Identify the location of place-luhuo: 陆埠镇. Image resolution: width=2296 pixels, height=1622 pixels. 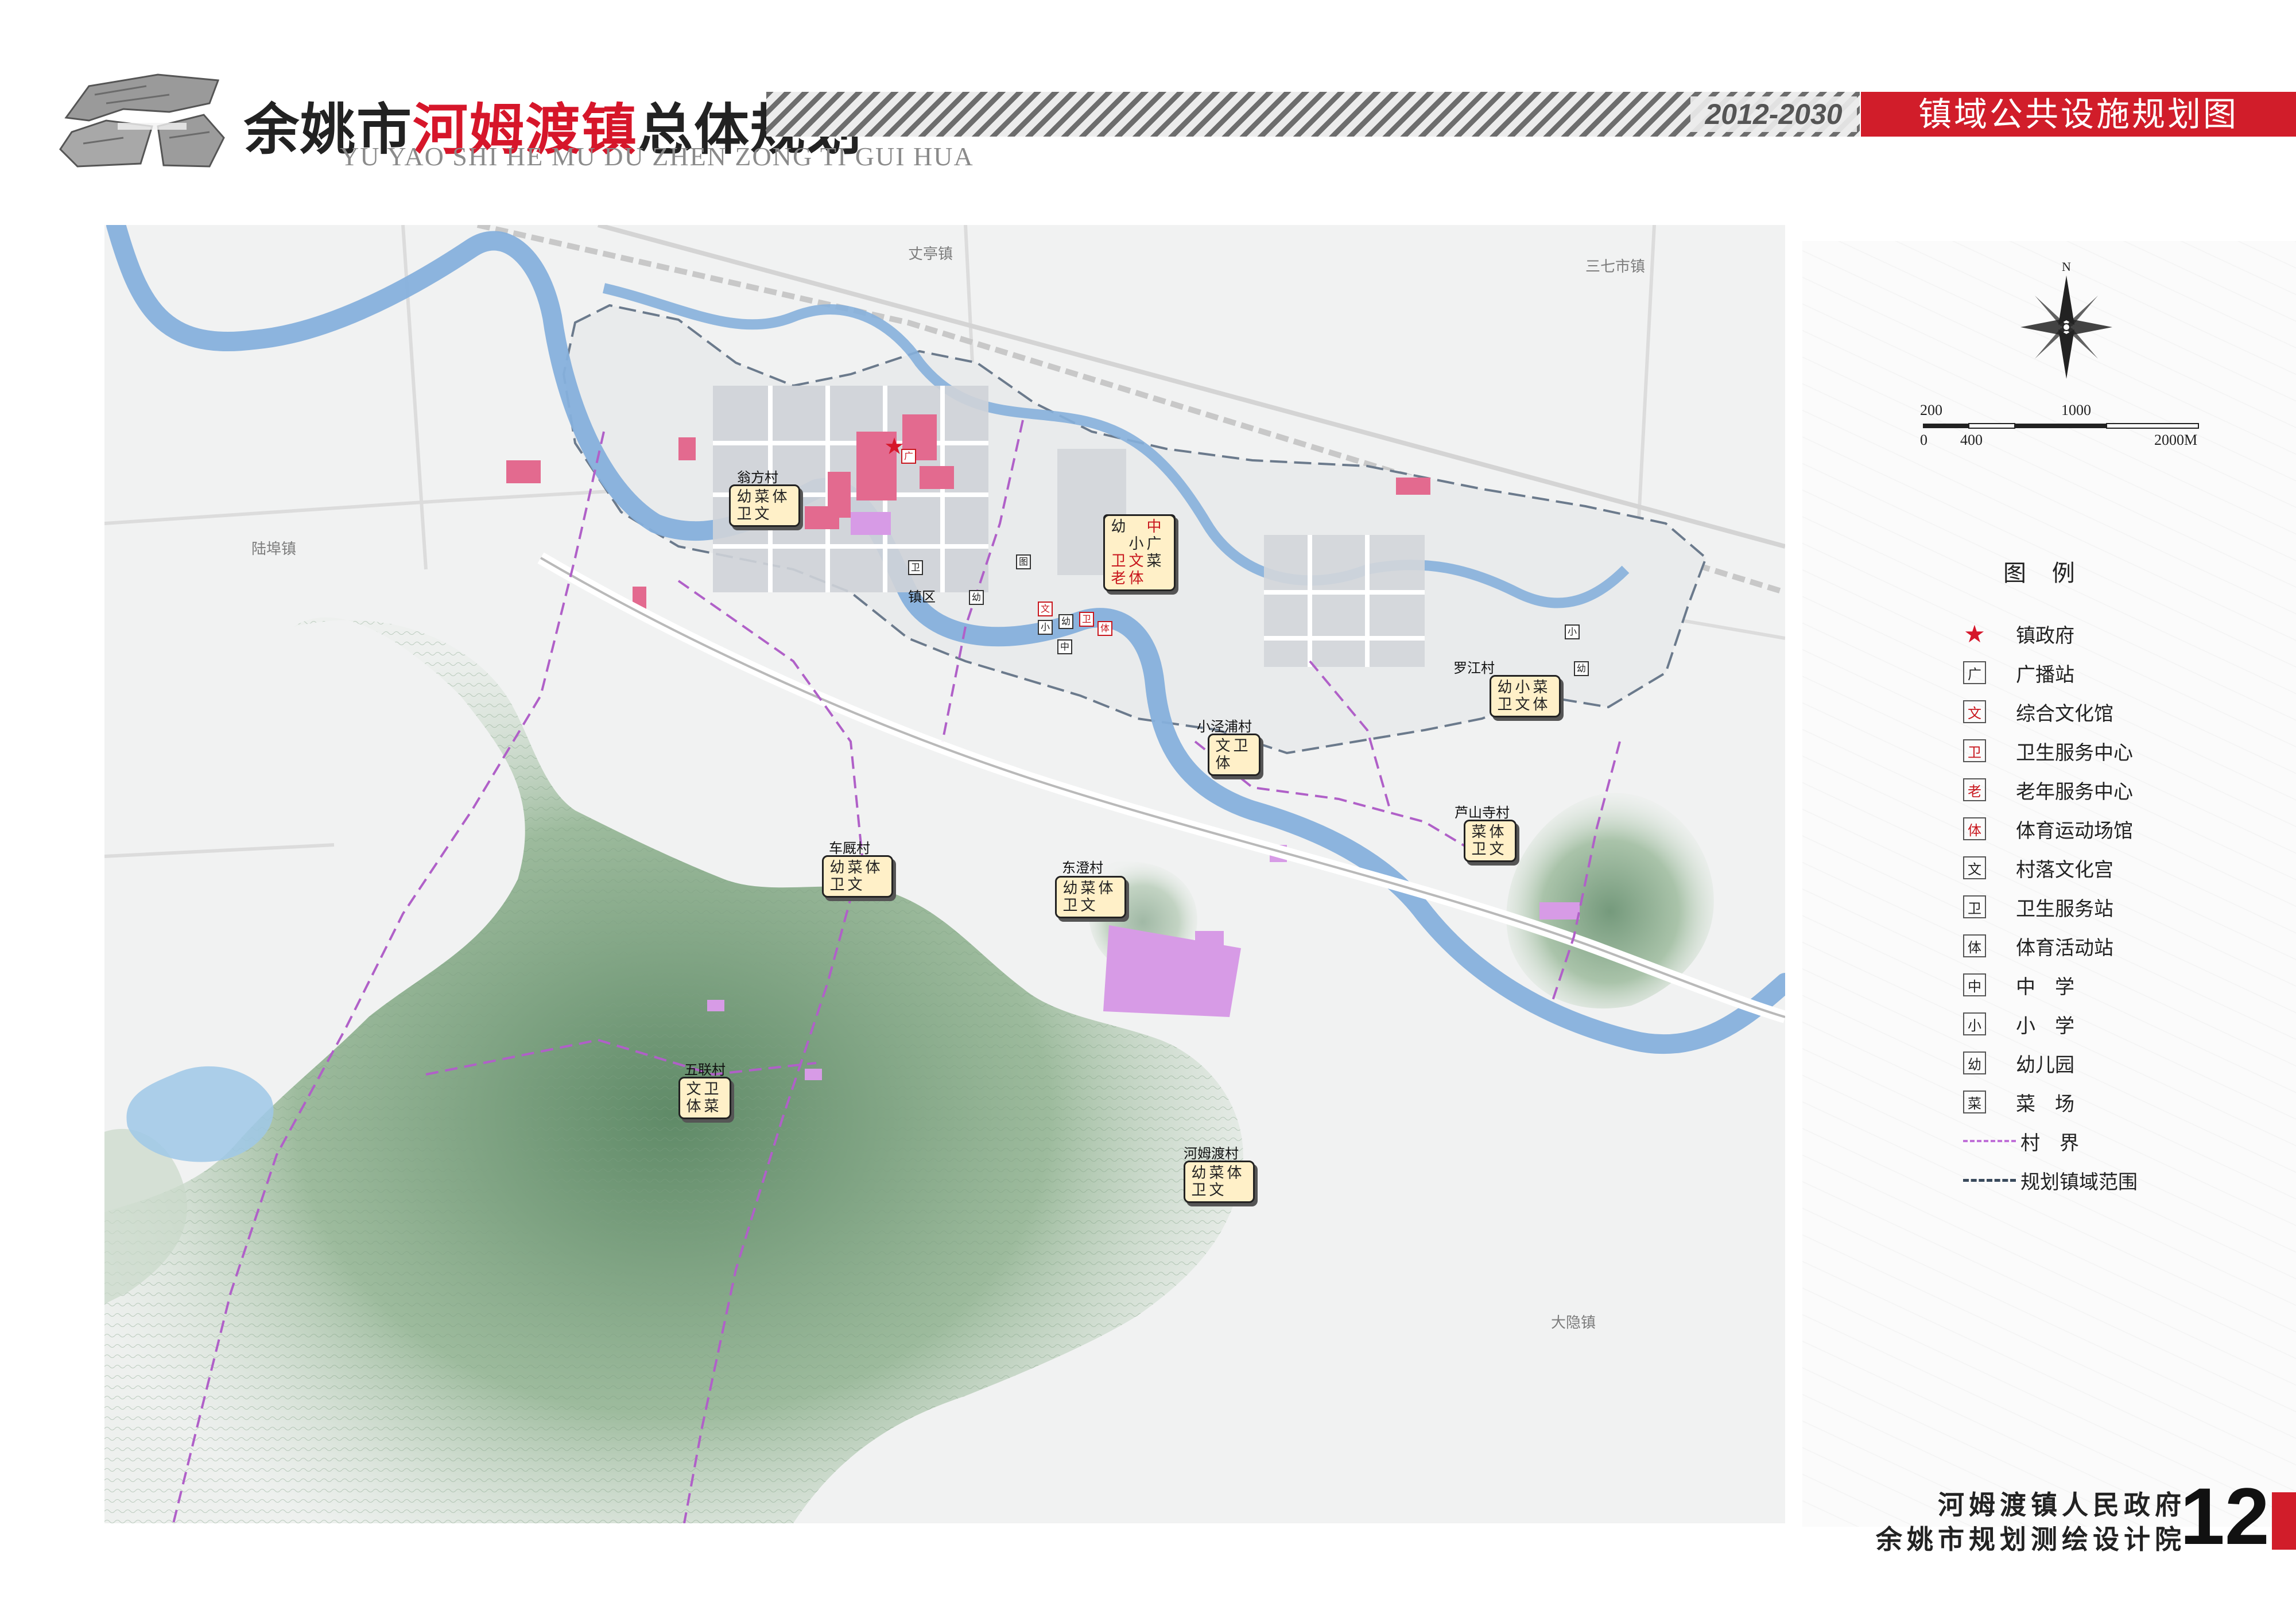
(274, 549).